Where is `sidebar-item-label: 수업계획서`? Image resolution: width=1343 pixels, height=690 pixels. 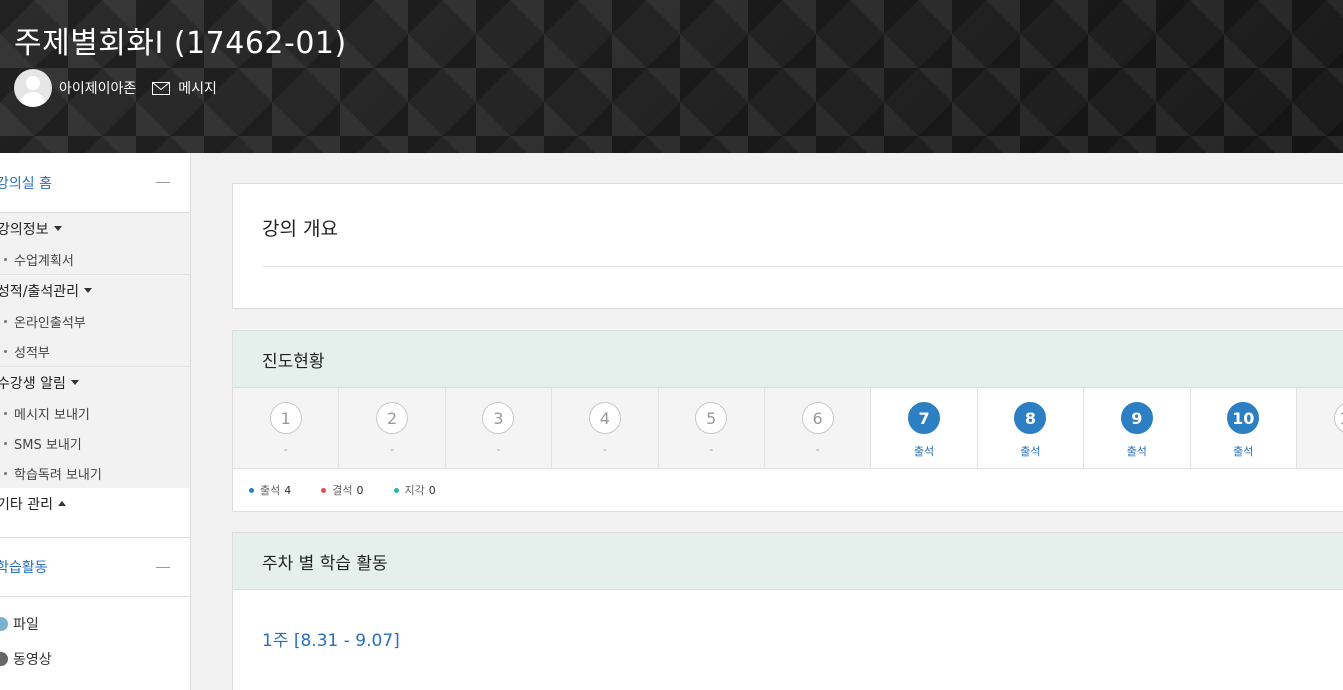 sidebar-item-label: 수업계획서 is located at coordinates (44, 259).